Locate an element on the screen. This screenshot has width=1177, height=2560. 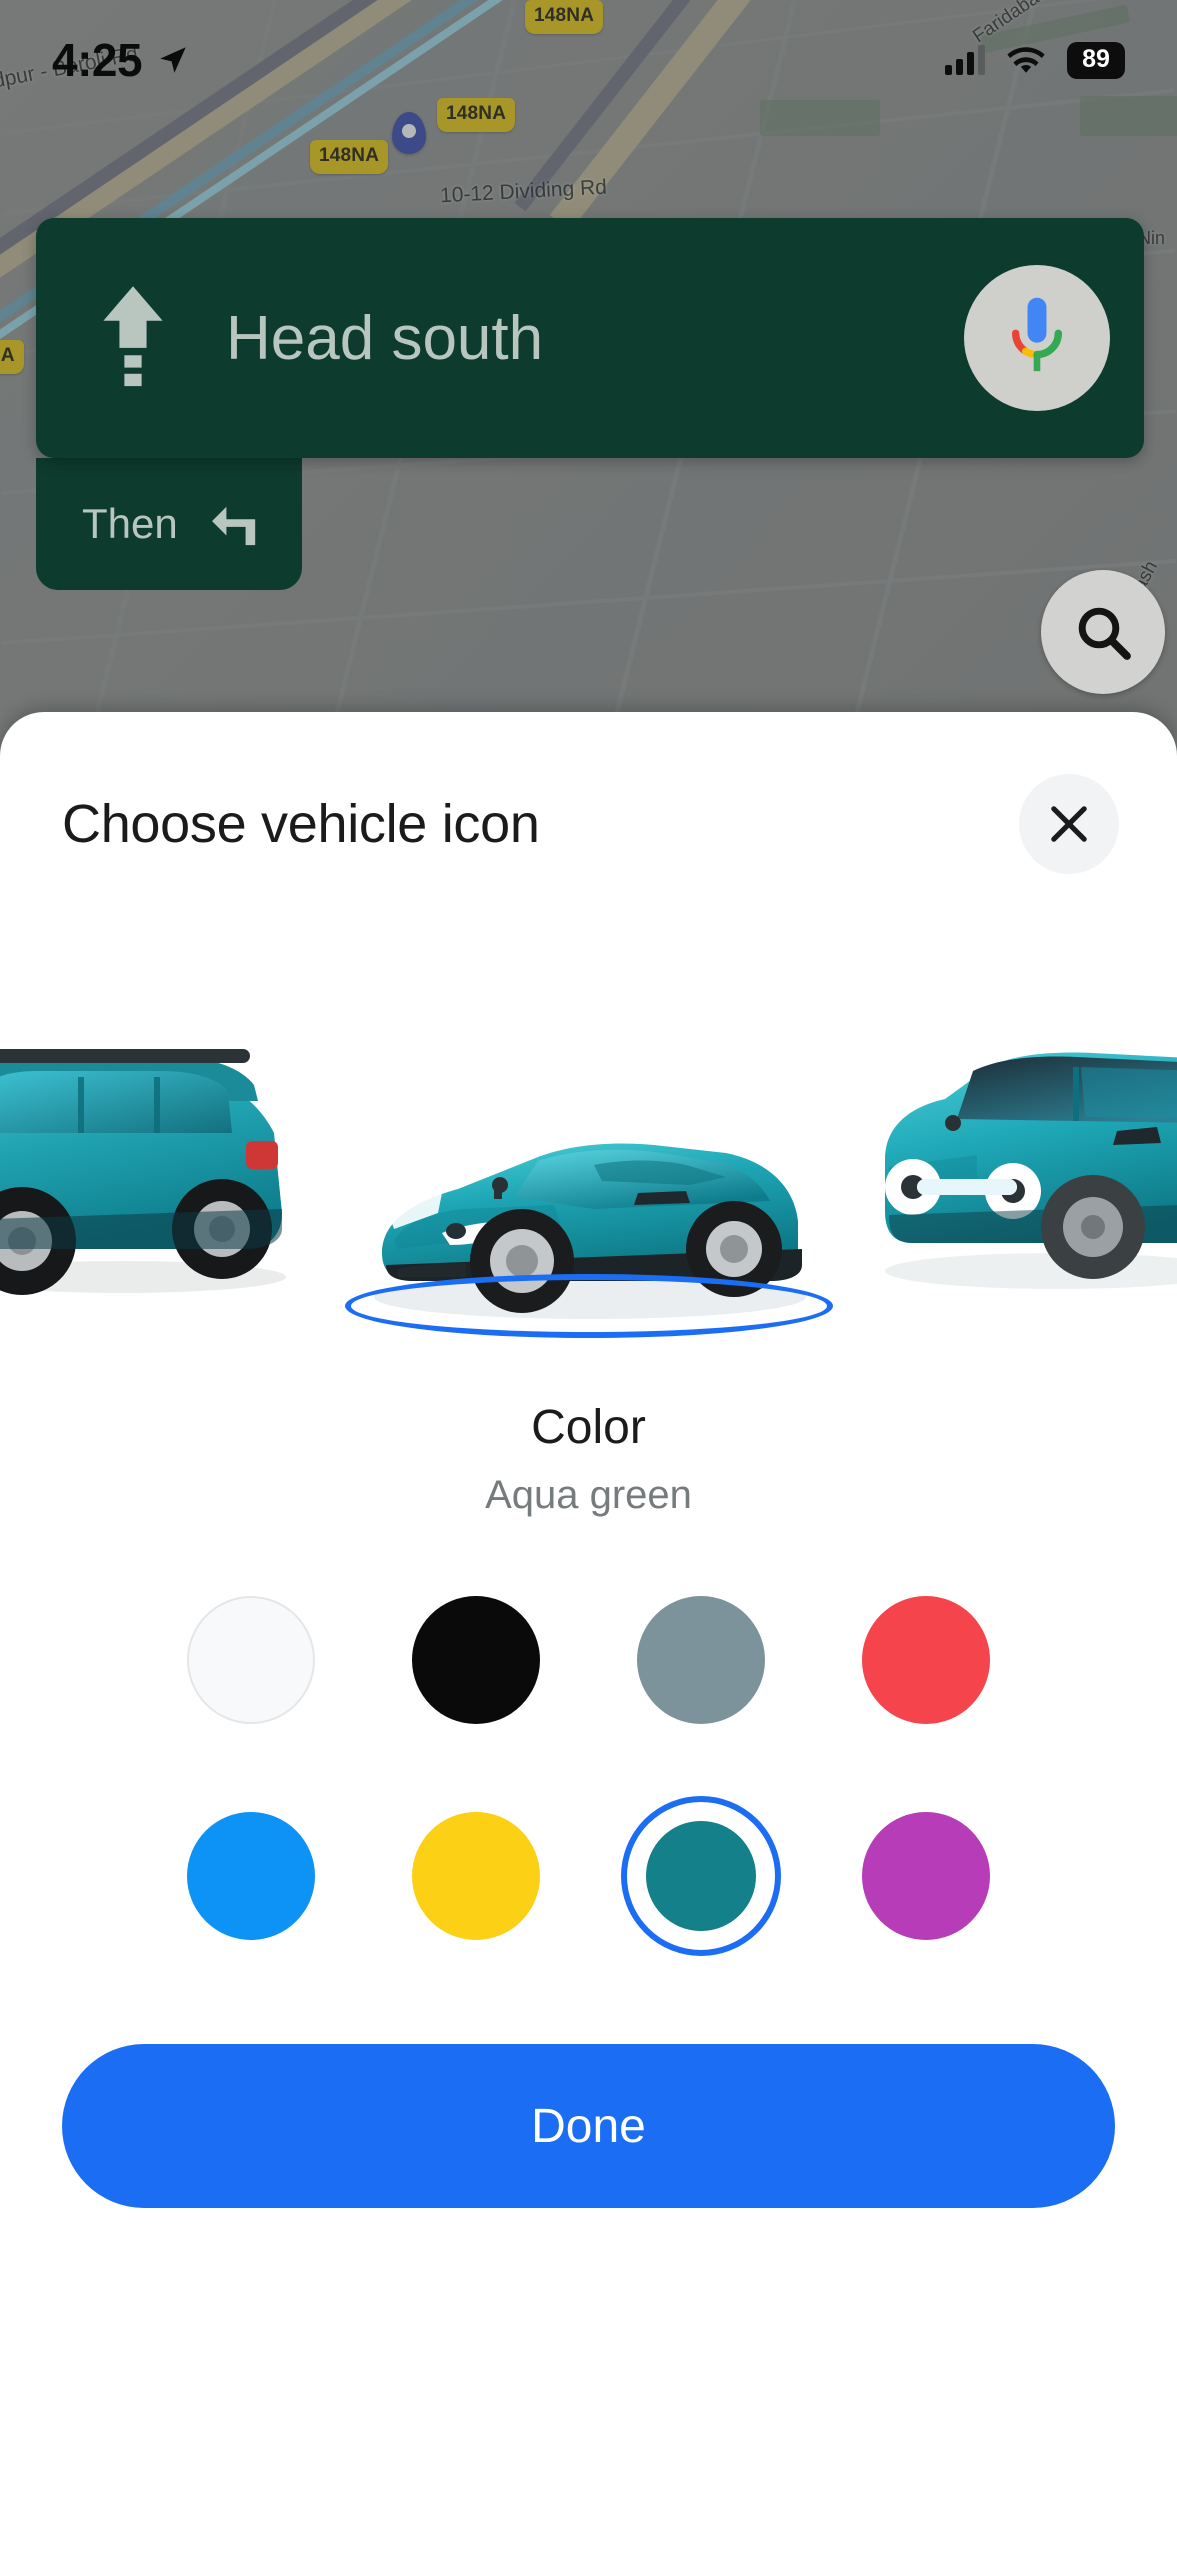
page-title: Choose vehicle icon is located at coordinates (301, 824).